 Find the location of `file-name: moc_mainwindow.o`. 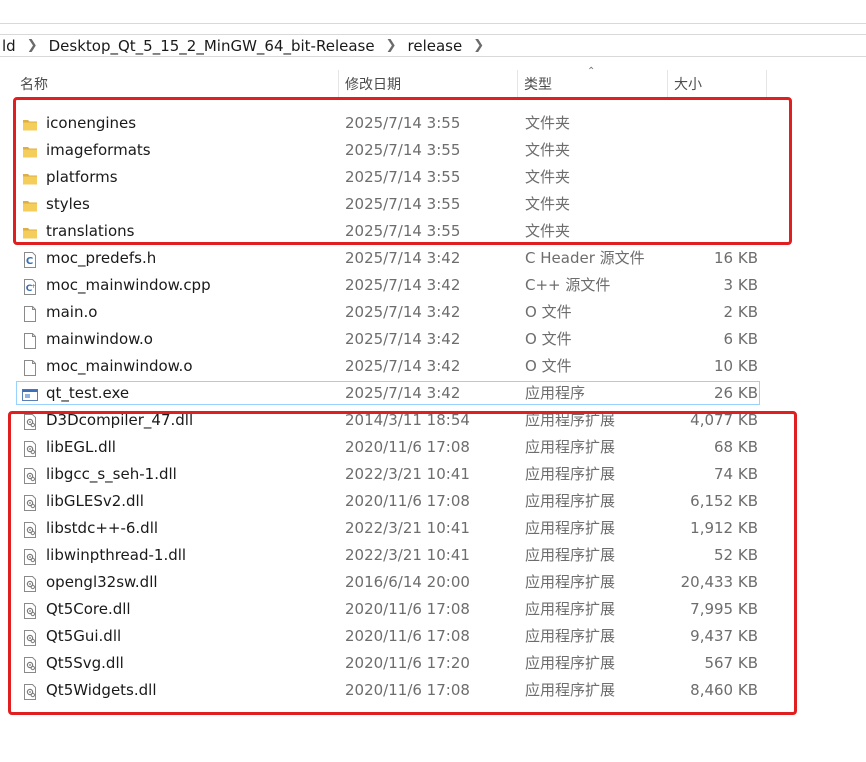

file-name: moc_mainwindow.o is located at coordinates (119, 366).